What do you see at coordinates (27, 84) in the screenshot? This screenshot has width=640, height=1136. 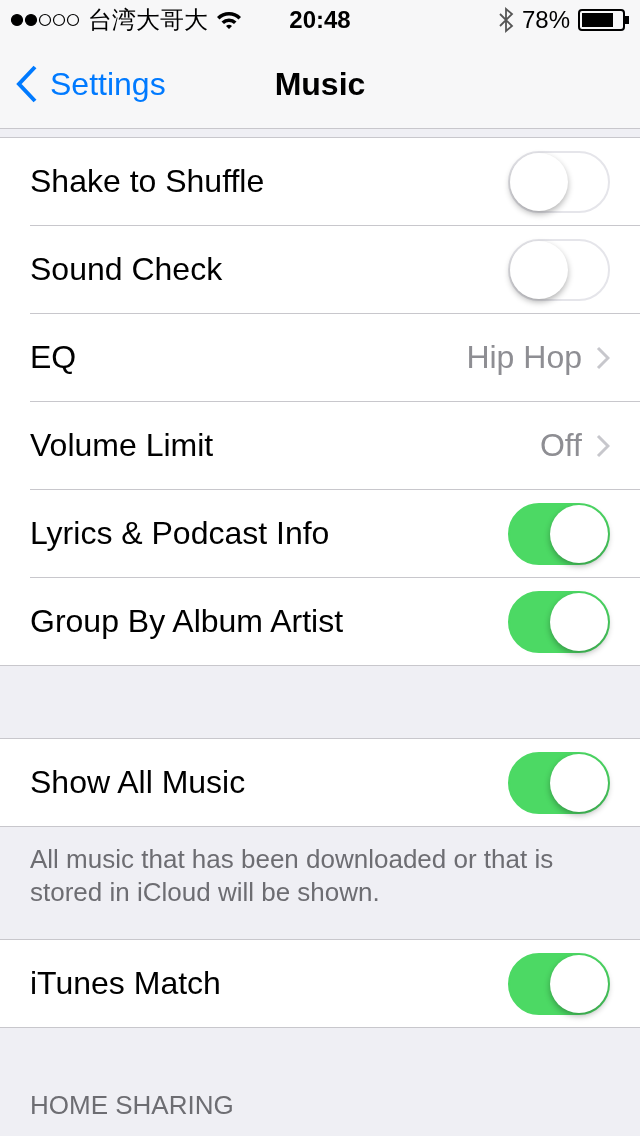 I see `chevron-left-icon` at bounding box center [27, 84].